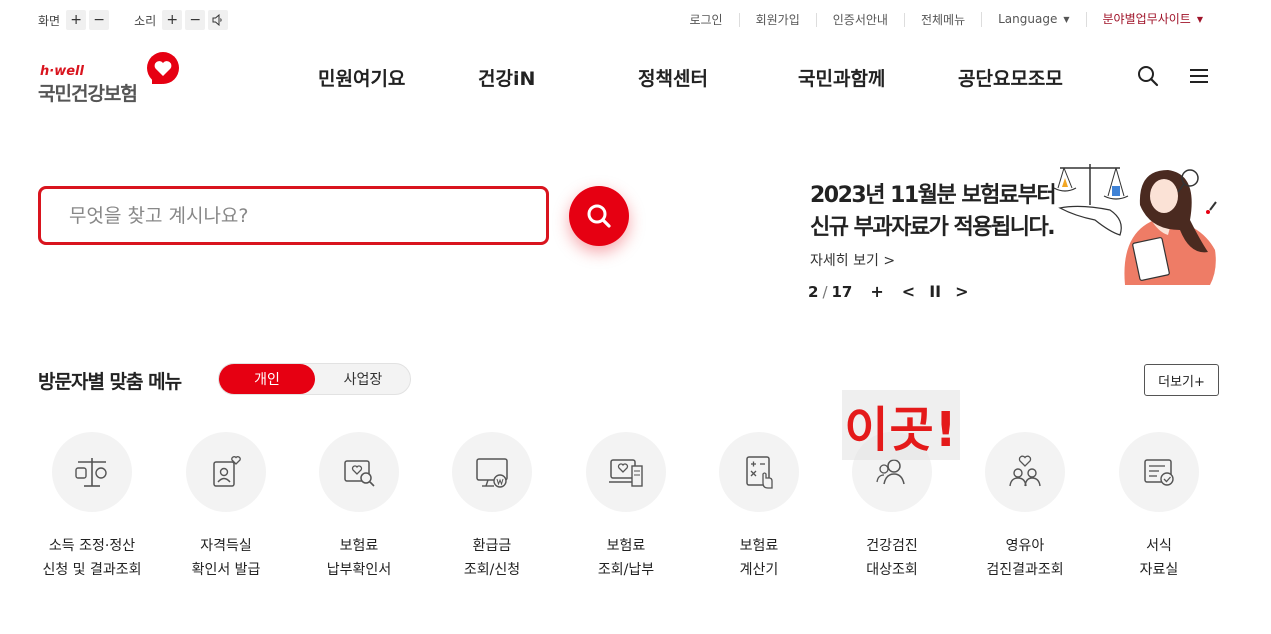 The width and height of the screenshot is (1271, 634). What do you see at coordinates (1135, 224) in the screenshot?
I see `banner-illustration` at bounding box center [1135, 224].